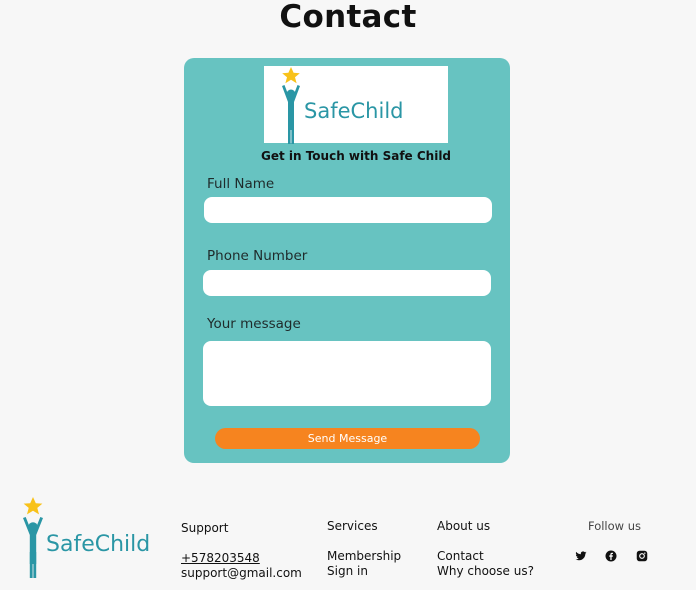 The image size is (696, 590). Describe the element at coordinates (220, 558) in the screenshot. I see `footer-support-phone: +578203548` at that location.